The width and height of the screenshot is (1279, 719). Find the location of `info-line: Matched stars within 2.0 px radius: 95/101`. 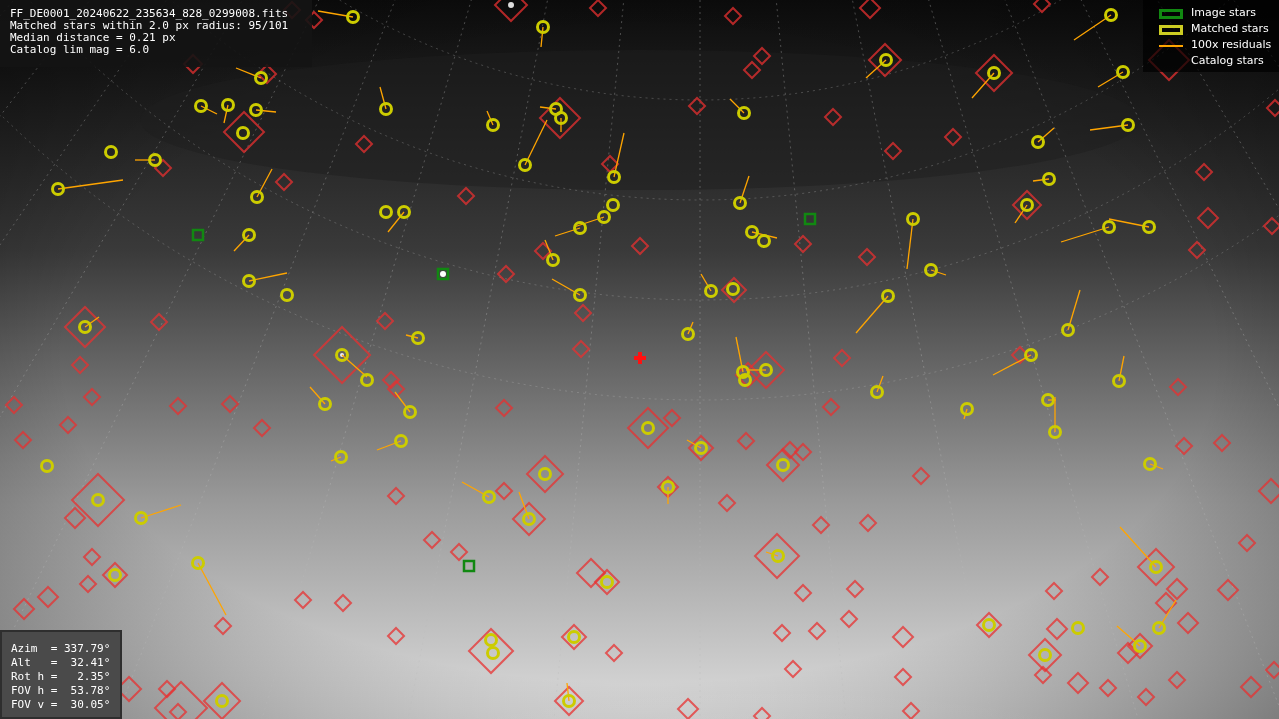

info-line: Matched stars within 2.0 px radius: 95/101 is located at coordinates (150, 26).